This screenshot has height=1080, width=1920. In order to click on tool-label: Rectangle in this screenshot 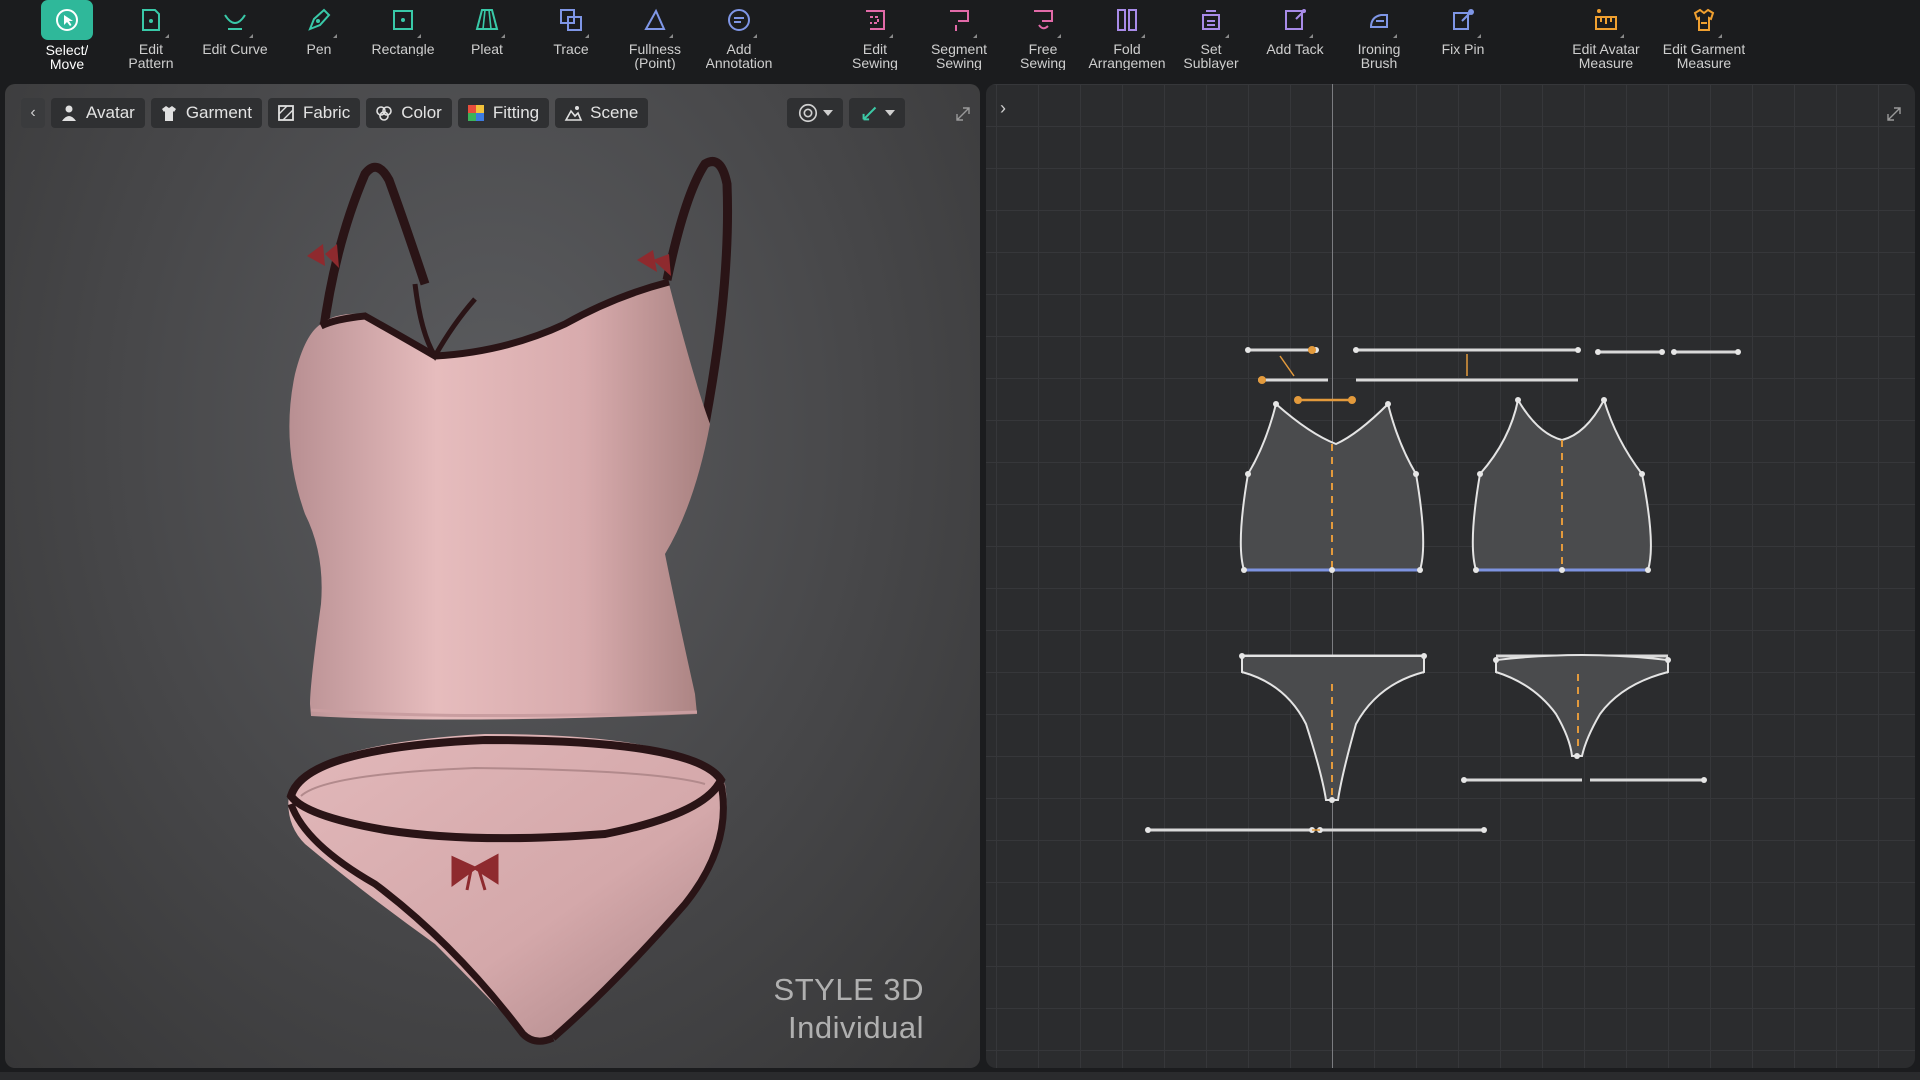, I will do `click(403, 49)`.